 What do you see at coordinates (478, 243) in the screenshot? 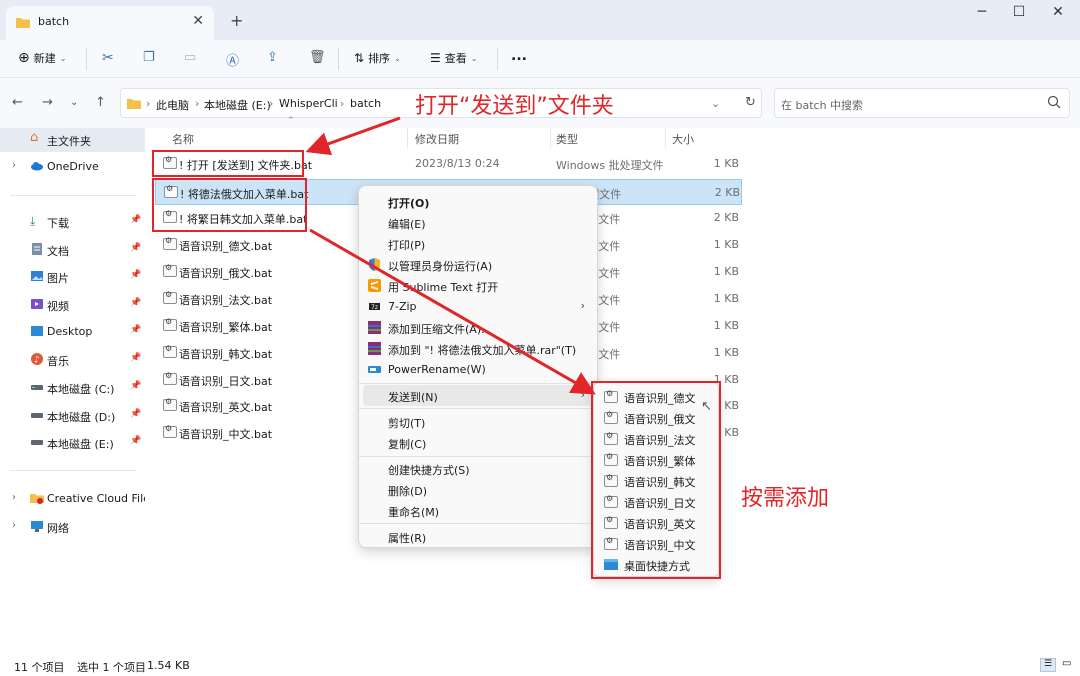
I see `menu-item-print: 打印(P)` at bounding box center [478, 243].